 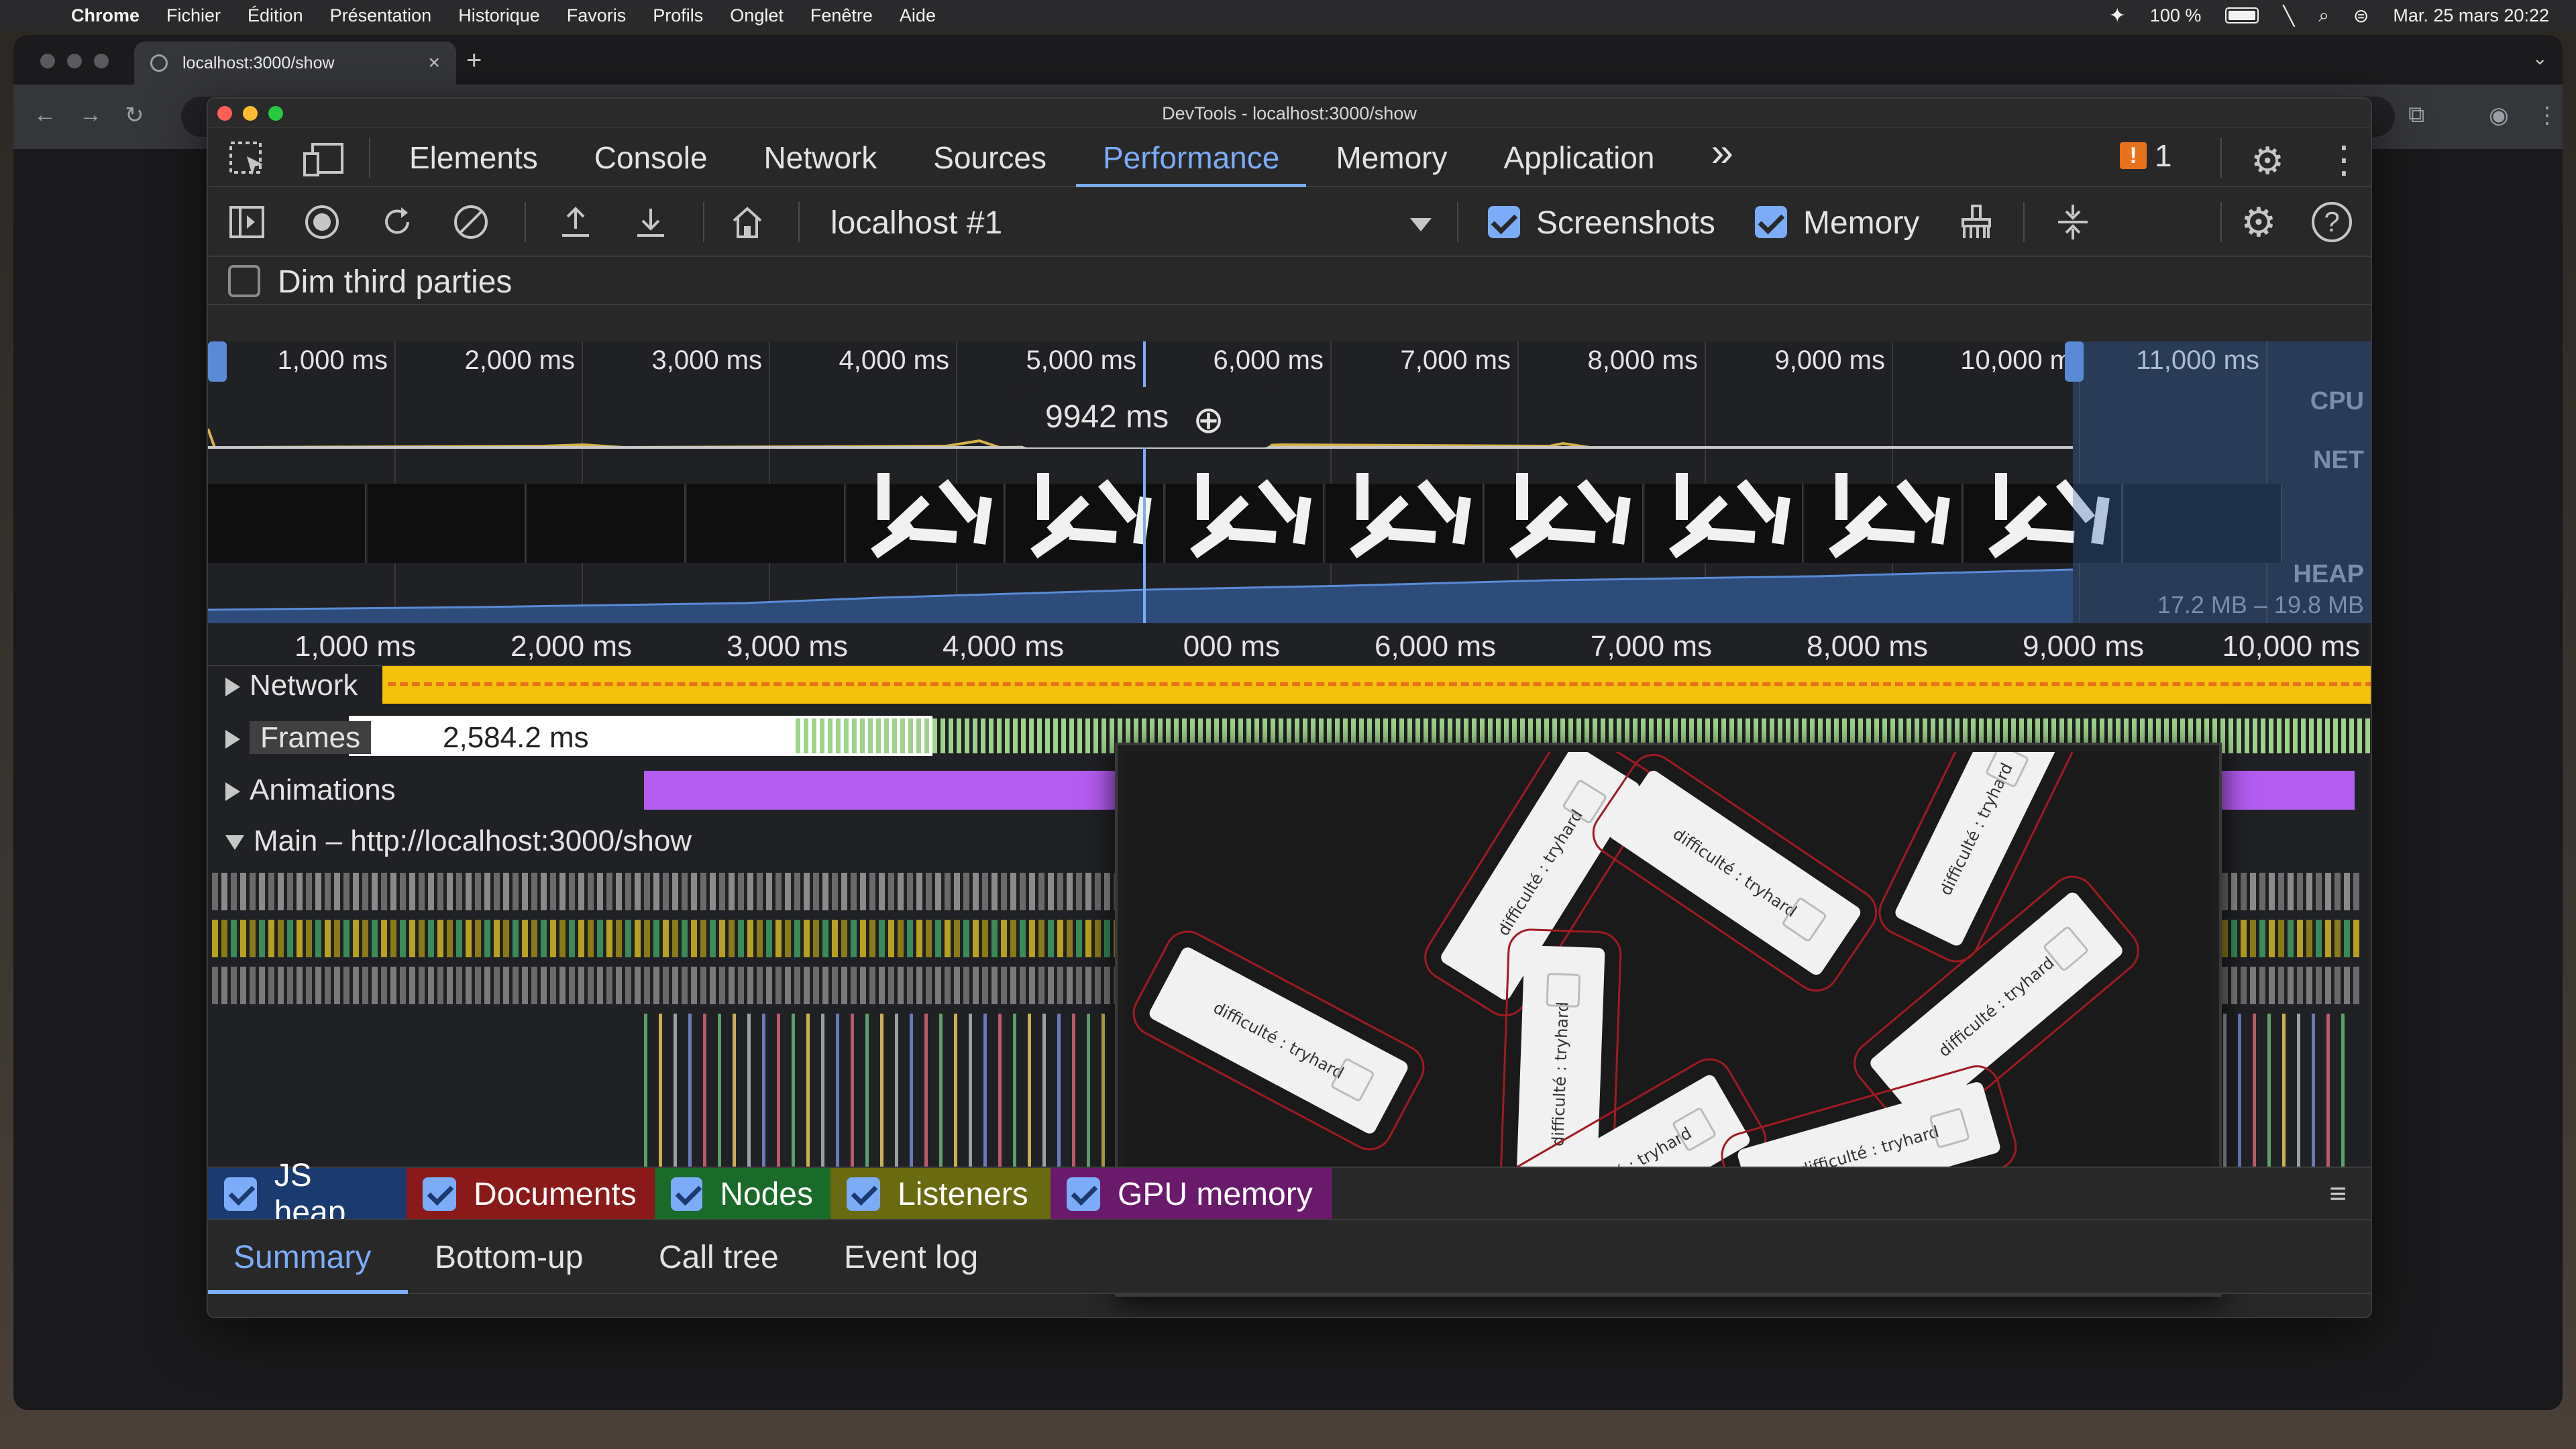 I want to click on devtools-close-light, so click(x=224, y=113).